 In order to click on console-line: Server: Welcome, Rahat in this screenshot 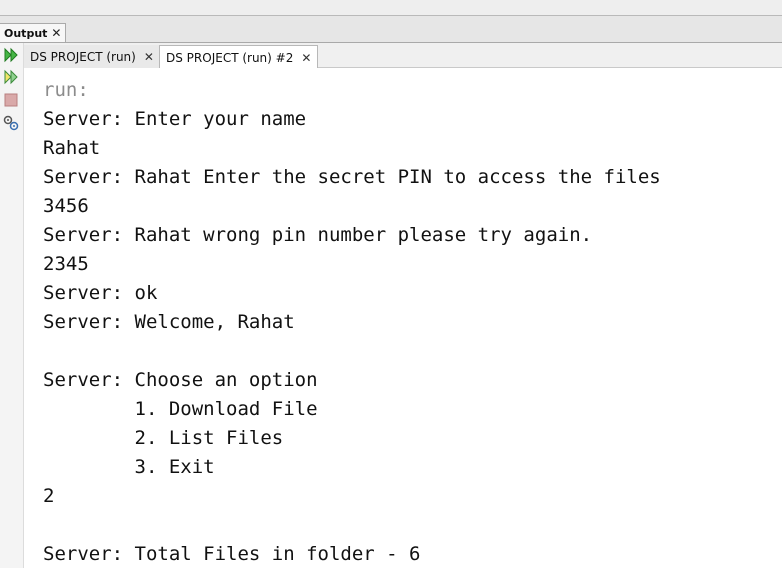, I will do `click(169, 322)`.